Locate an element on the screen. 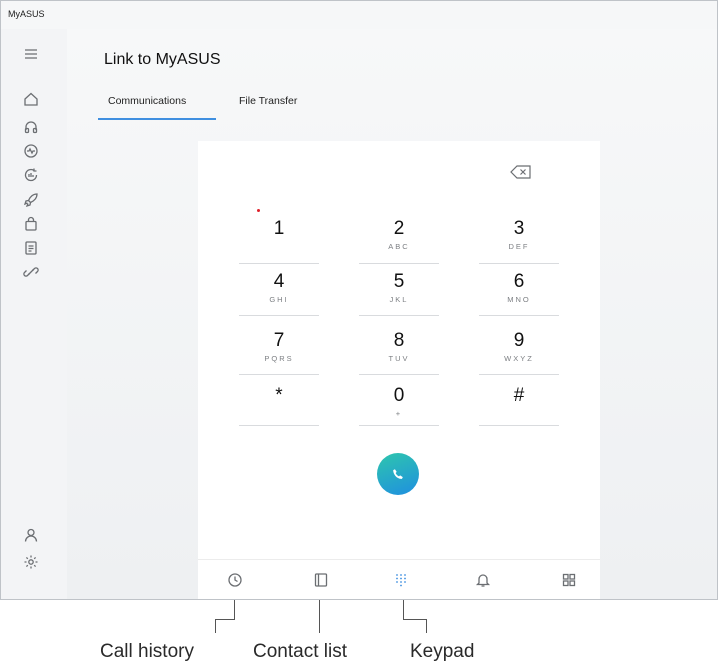 The height and width of the screenshot is (667, 718). key-star: * is located at coordinates (279, 405).